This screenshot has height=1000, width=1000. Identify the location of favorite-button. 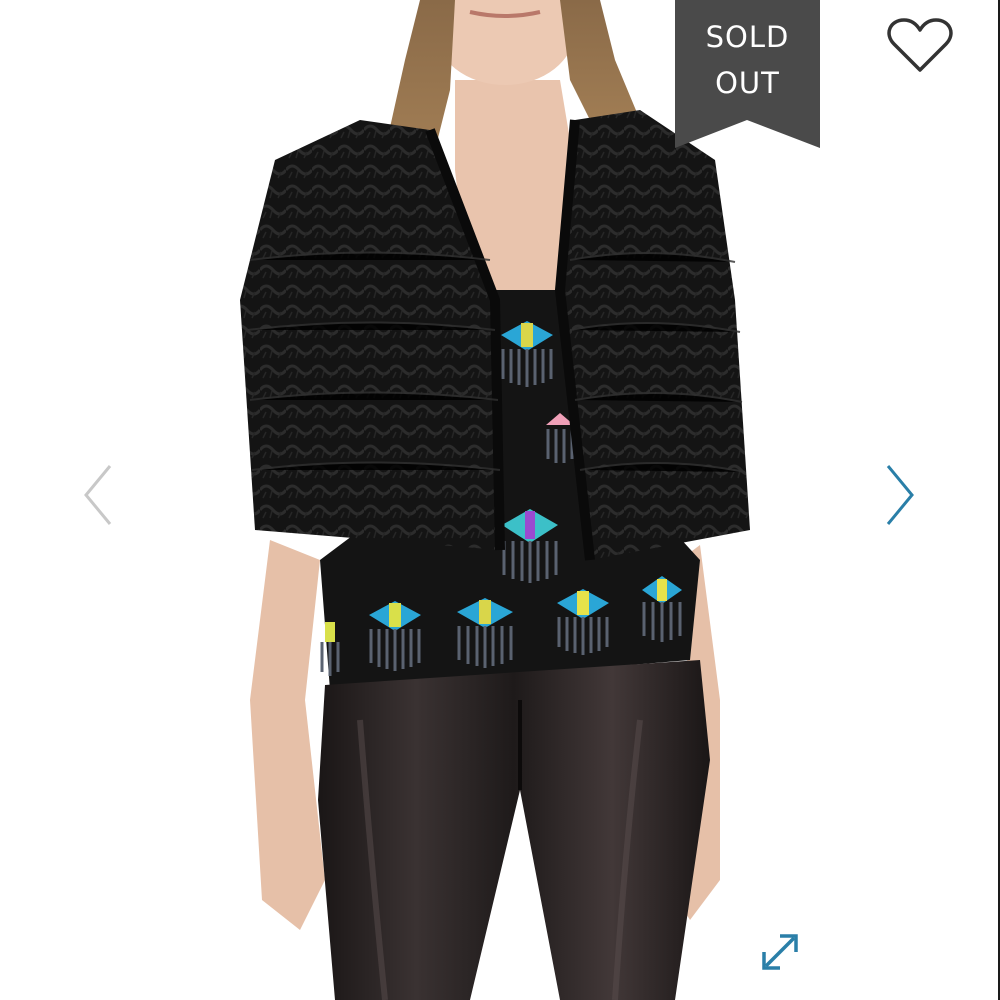
(920, 45).